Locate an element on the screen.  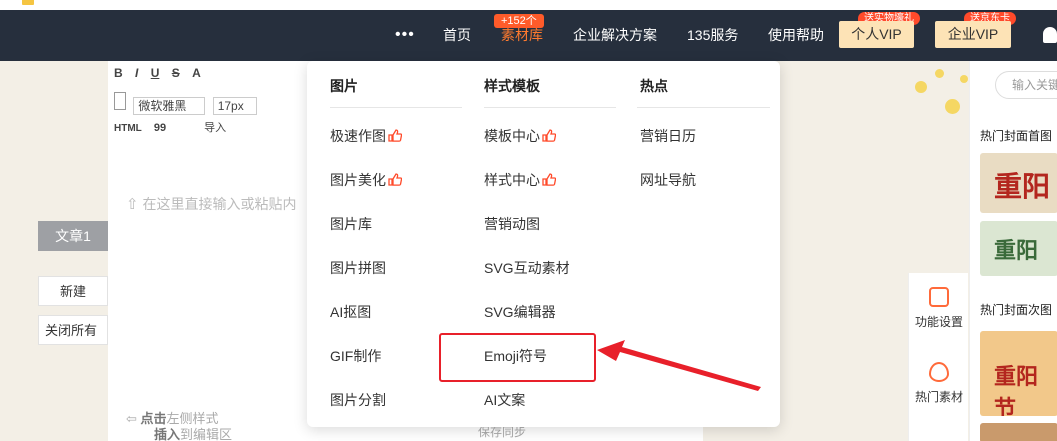
column-heading-hot: 热点 is located at coordinates (654, 86).